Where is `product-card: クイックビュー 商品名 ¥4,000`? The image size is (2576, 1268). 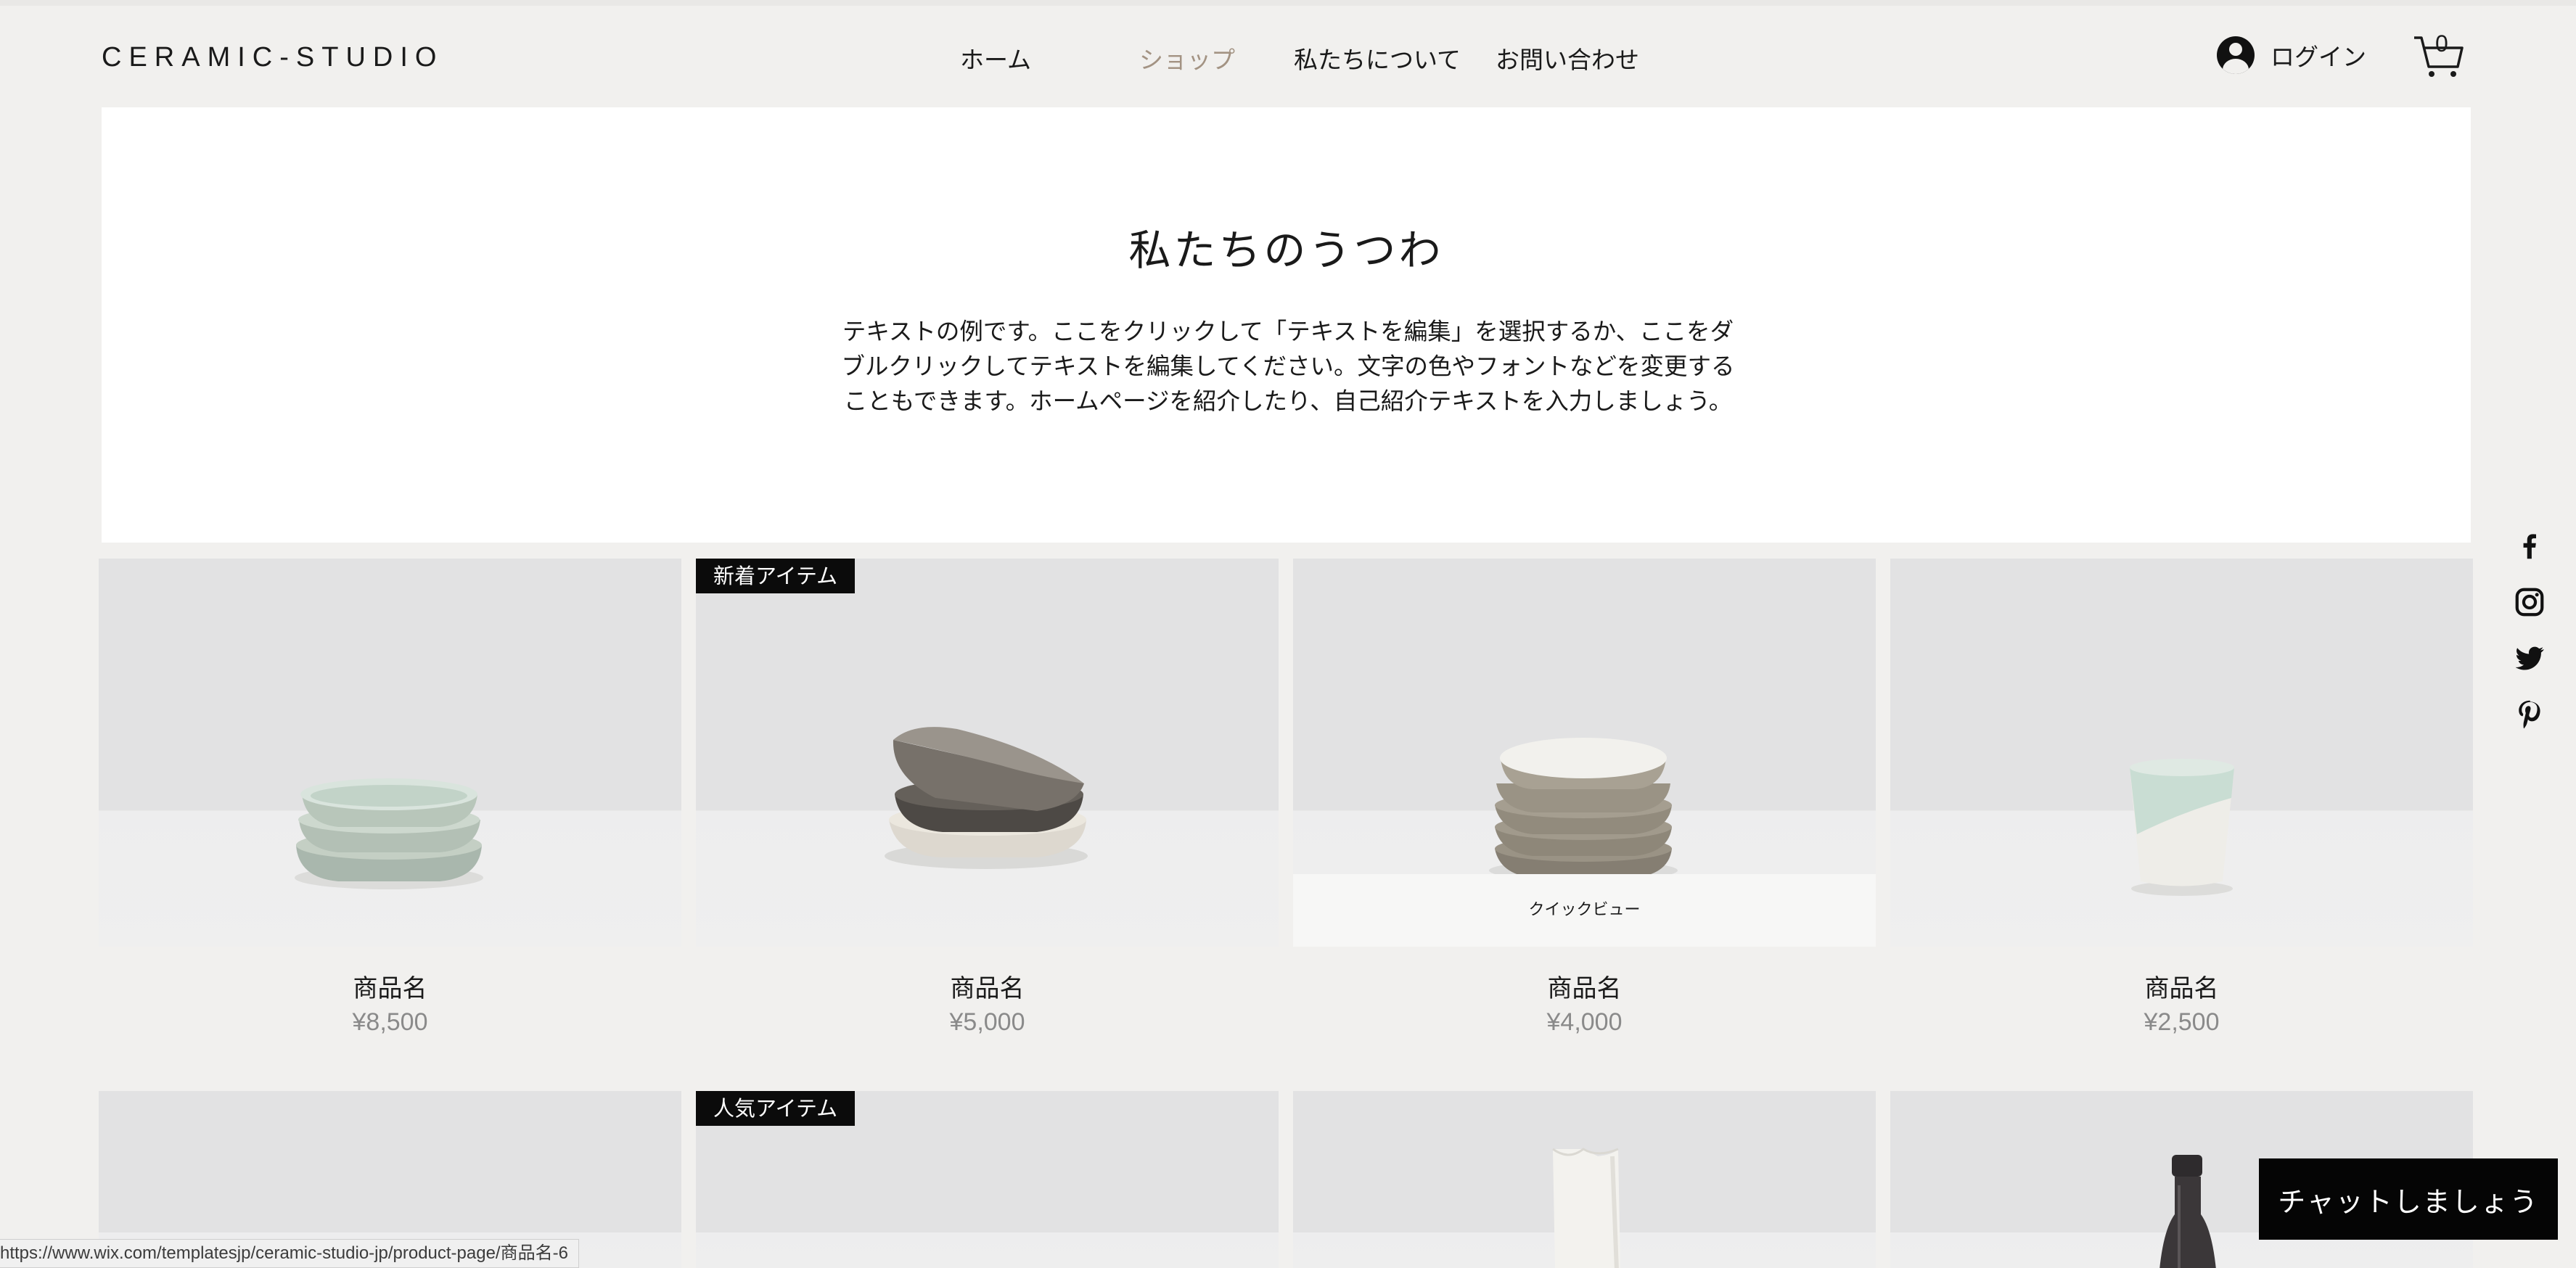 product-card: クイックビュー 商品名 ¥4,000 is located at coordinates (1584, 798).